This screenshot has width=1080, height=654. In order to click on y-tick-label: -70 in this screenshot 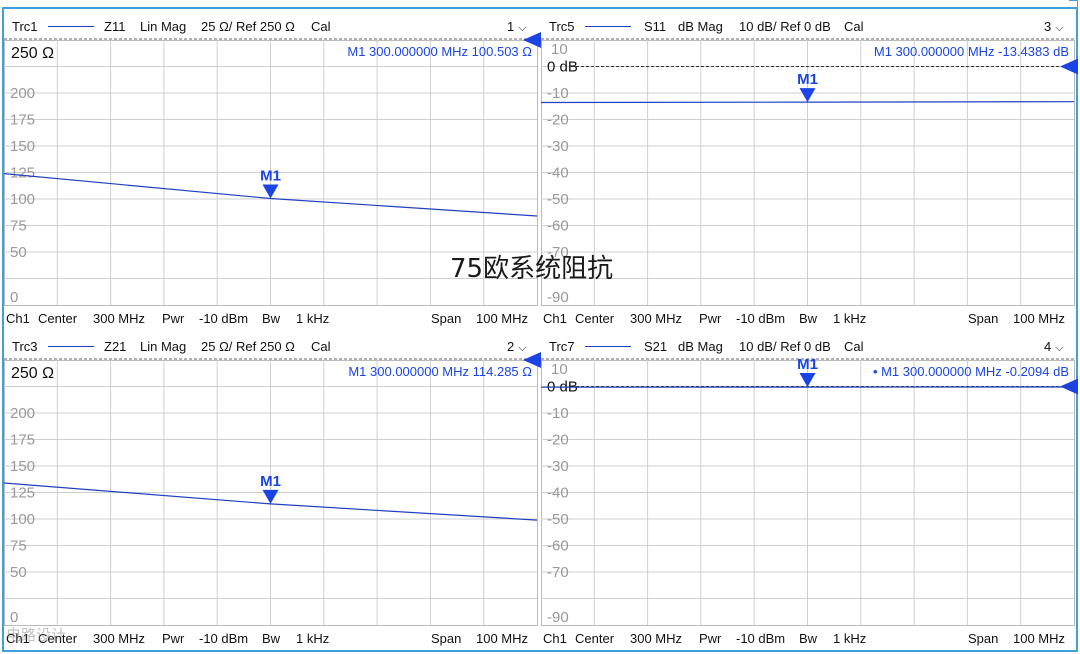, I will do `click(558, 572)`.